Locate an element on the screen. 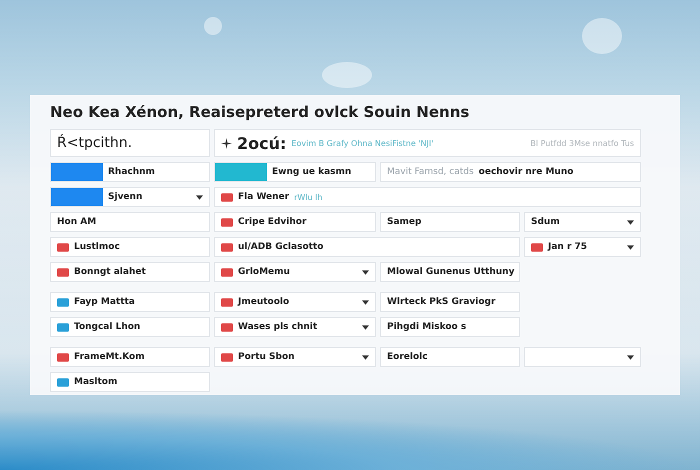 The width and height of the screenshot is (700, 470). input-field: Tongcal Lhon is located at coordinates (130, 327).